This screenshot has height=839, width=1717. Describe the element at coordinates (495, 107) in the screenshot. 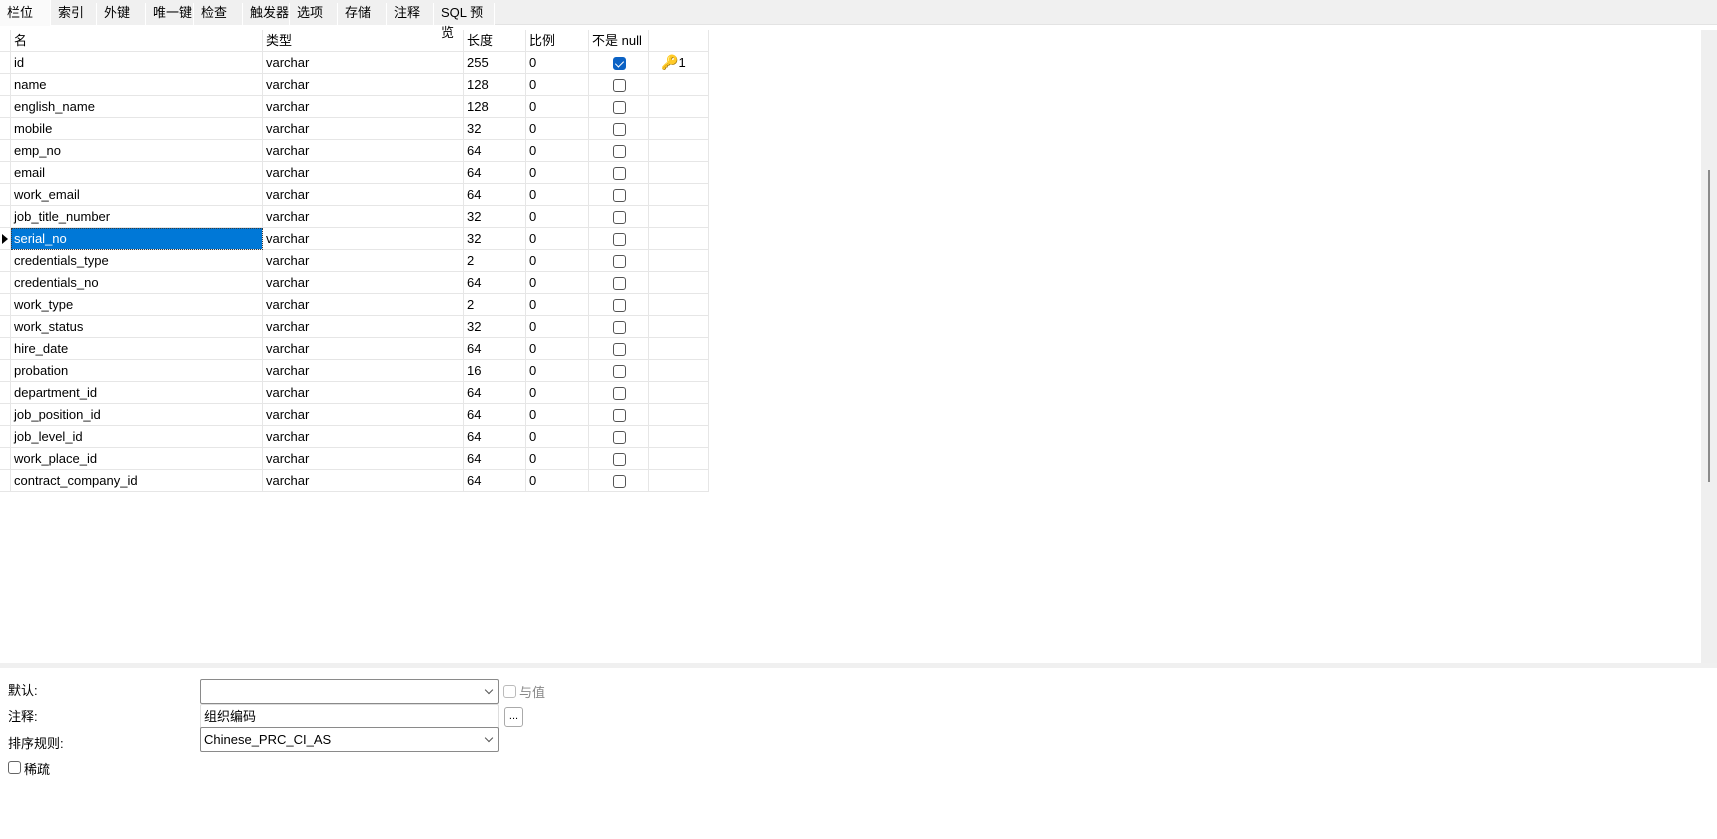

I see `cell-length: 128` at that location.